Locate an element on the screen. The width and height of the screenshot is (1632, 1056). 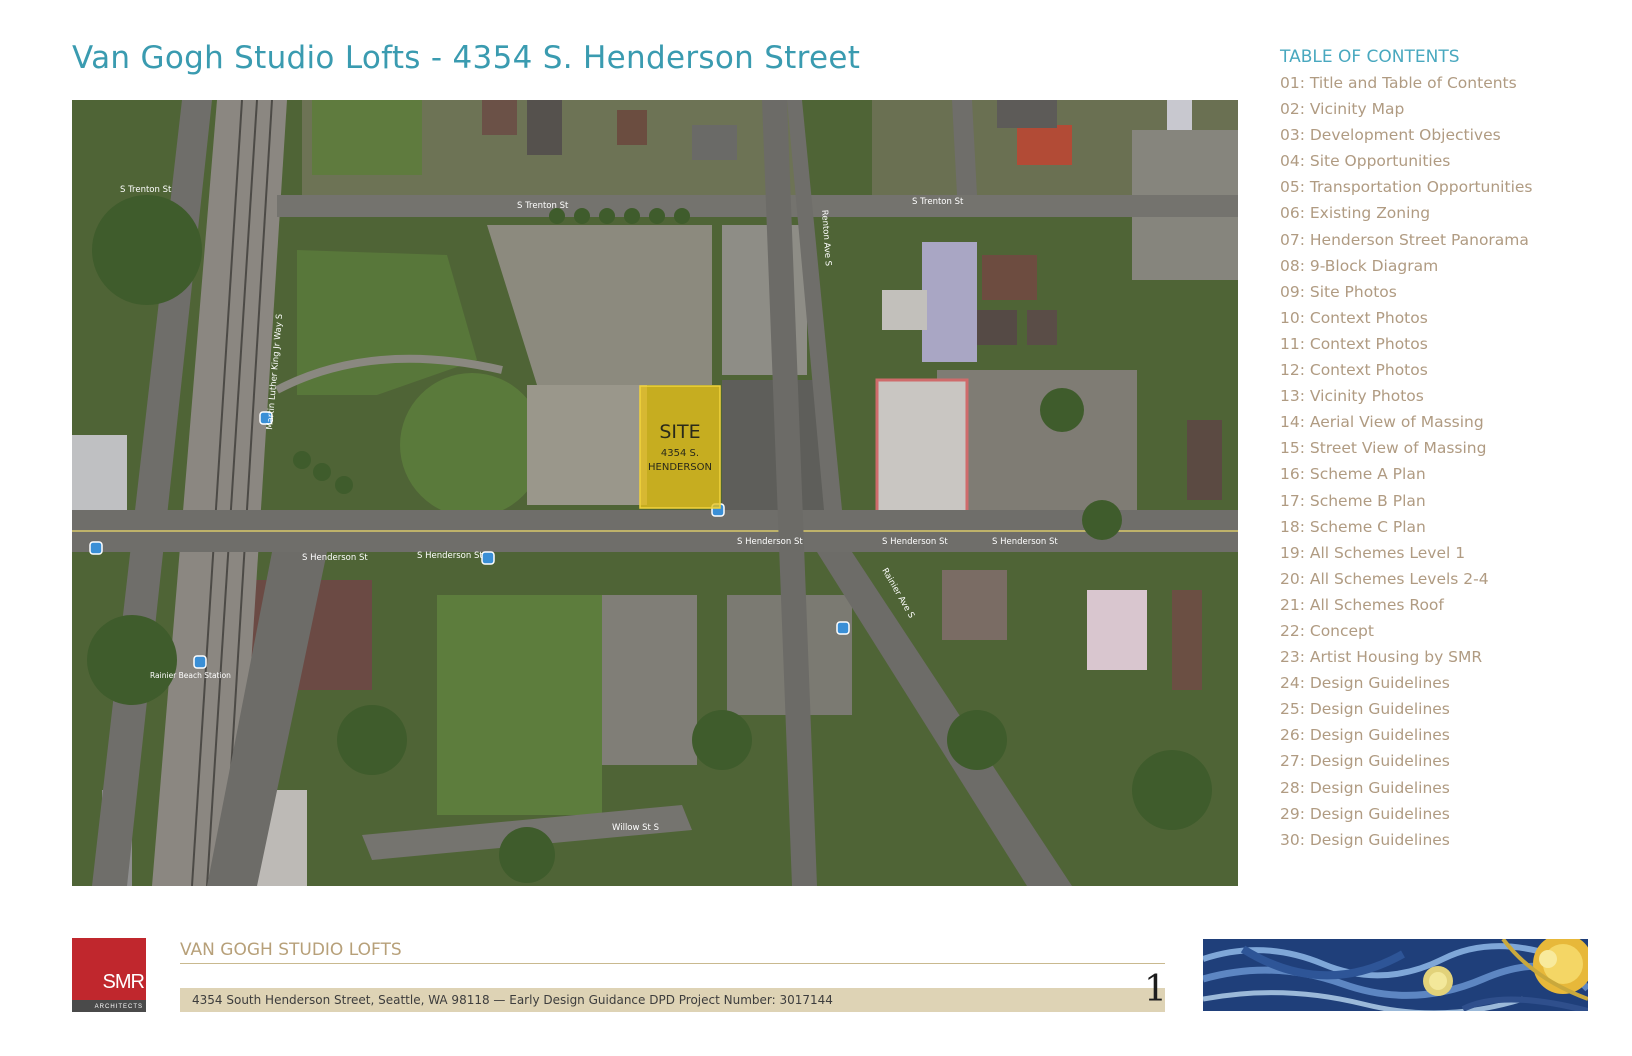
street-label-henderson-west: S Henderson St is located at coordinates (335, 558).